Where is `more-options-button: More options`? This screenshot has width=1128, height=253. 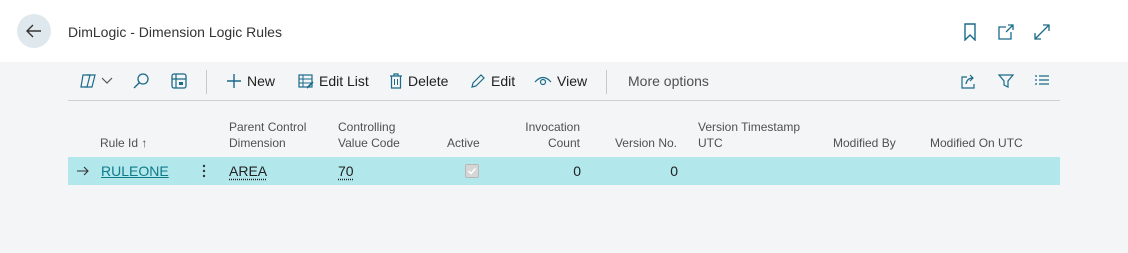 more-options-button: More options is located at coordinates (668, 81).